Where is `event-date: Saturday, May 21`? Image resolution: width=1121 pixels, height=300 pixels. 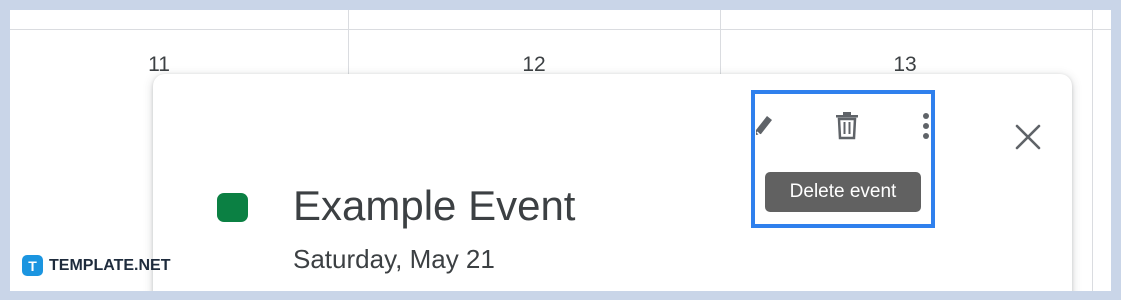
event-date: Saturday, May 21 is located at coordinates (394, 259).